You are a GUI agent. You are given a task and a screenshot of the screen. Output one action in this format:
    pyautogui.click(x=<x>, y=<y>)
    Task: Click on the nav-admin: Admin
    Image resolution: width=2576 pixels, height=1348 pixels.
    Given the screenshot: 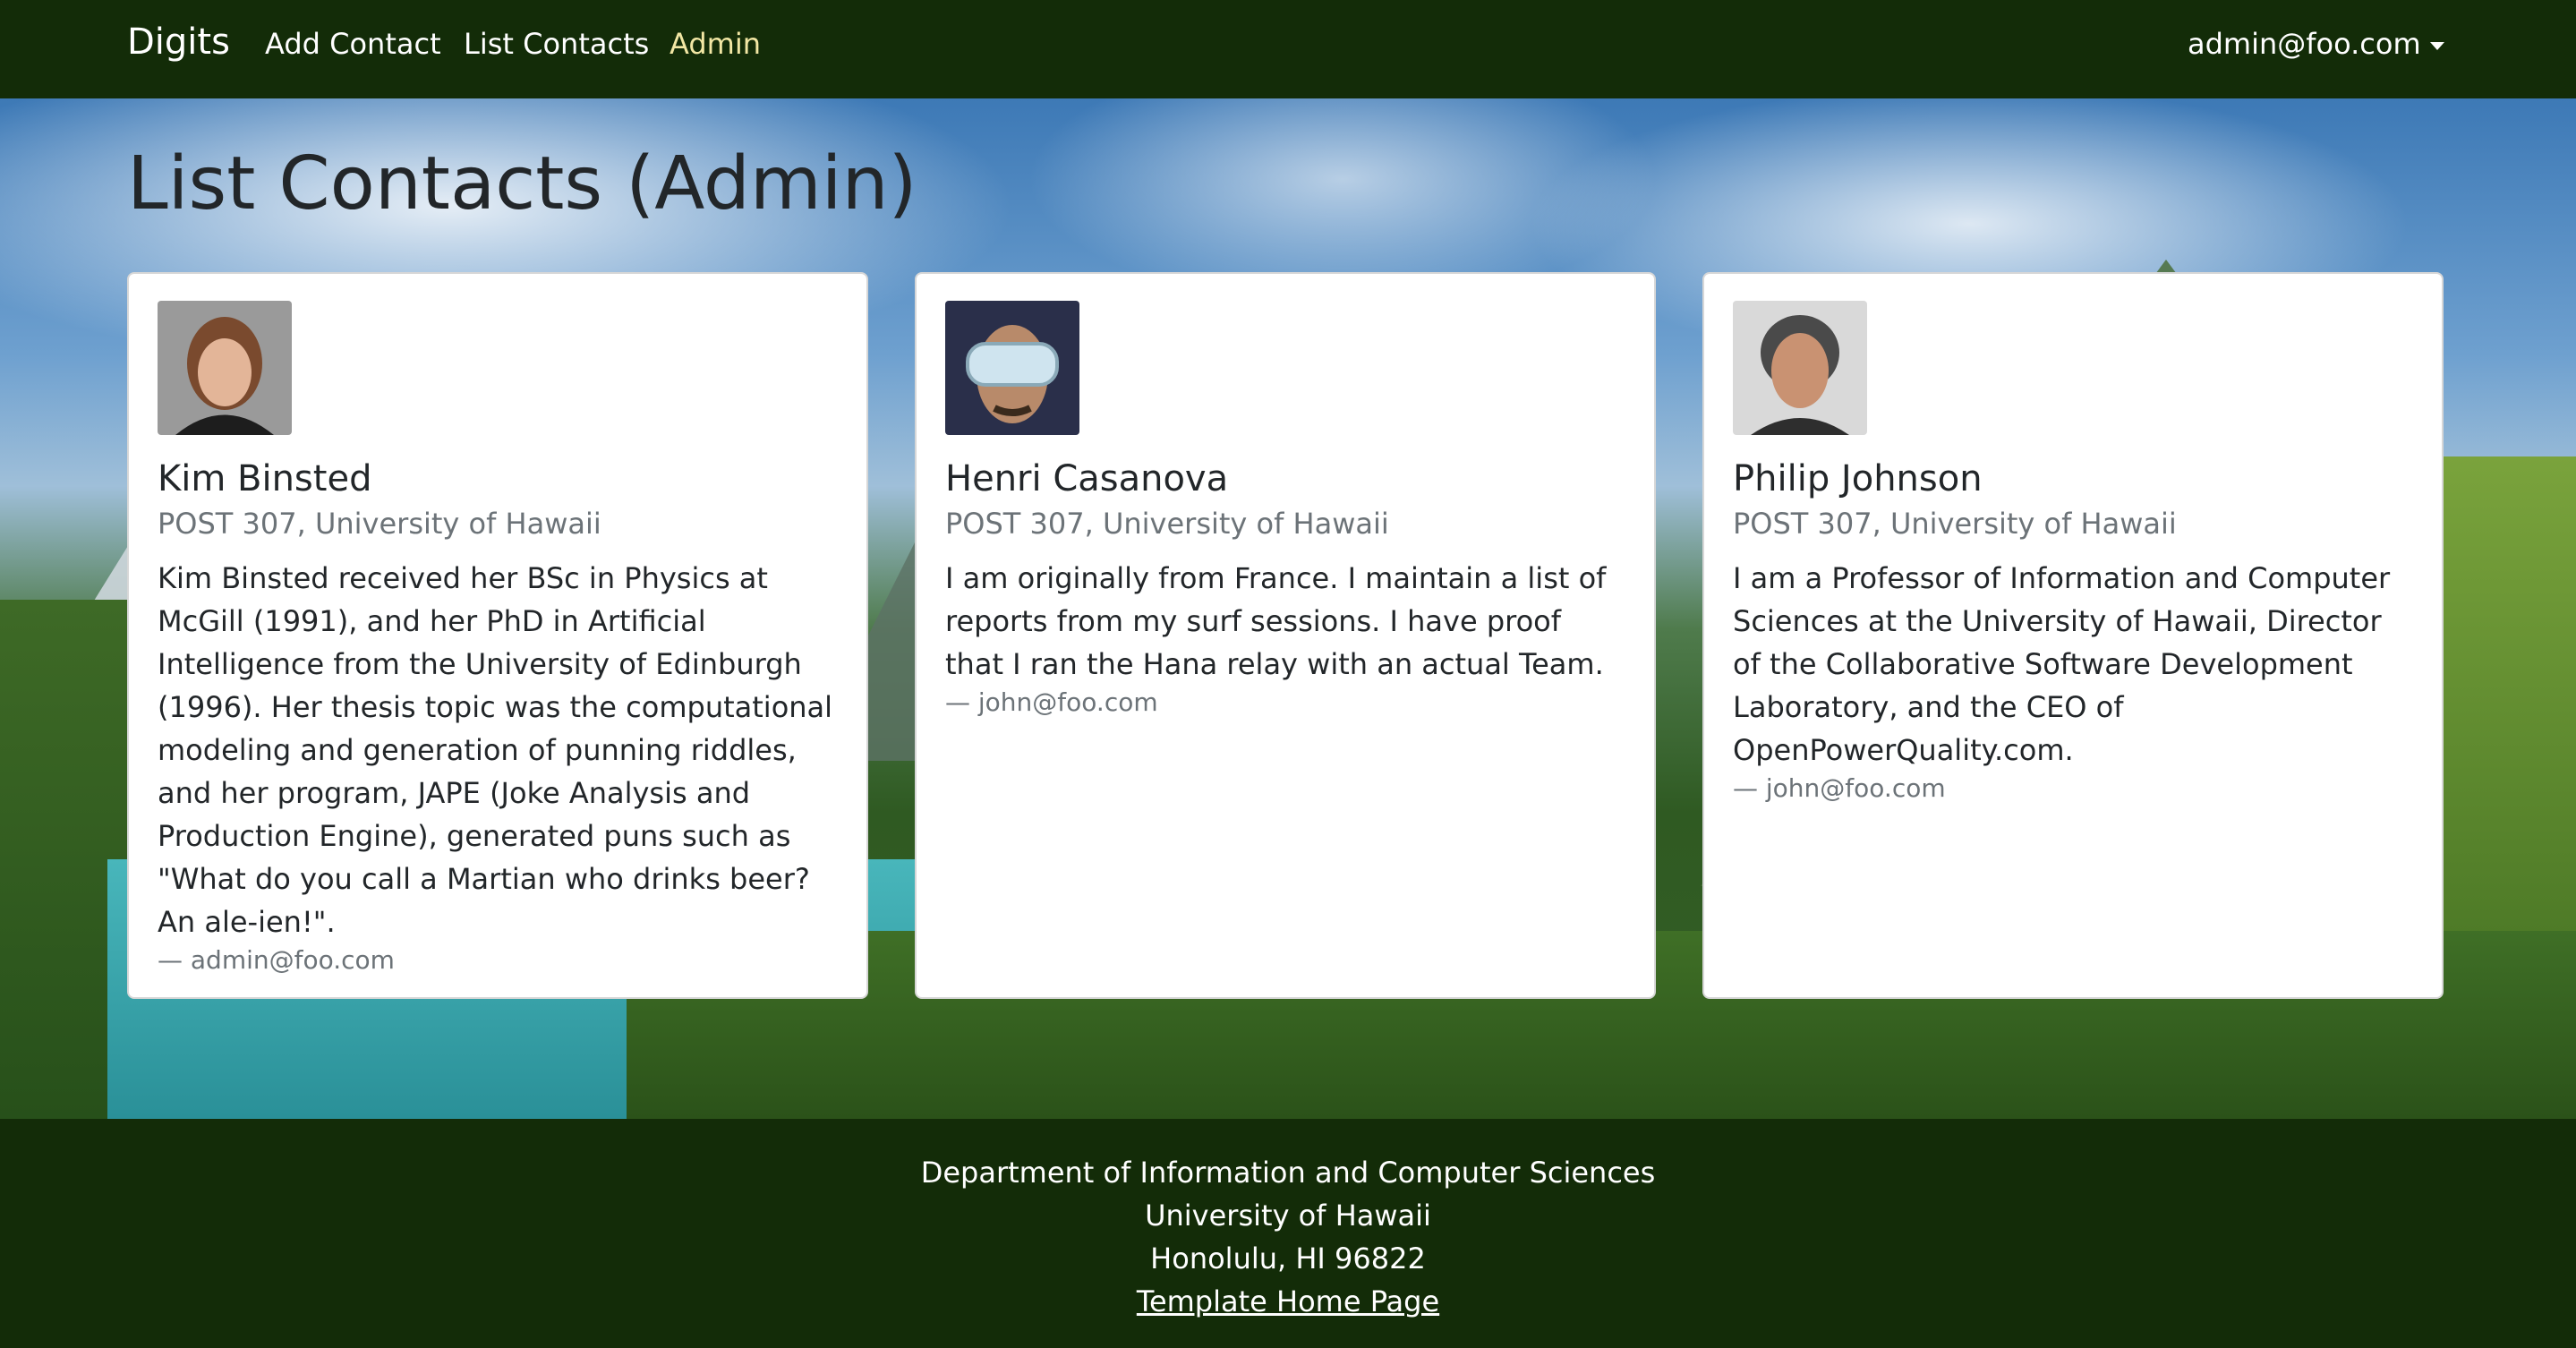 What is the action you would take?
    pyautogui.click(x=715, y=44)
    